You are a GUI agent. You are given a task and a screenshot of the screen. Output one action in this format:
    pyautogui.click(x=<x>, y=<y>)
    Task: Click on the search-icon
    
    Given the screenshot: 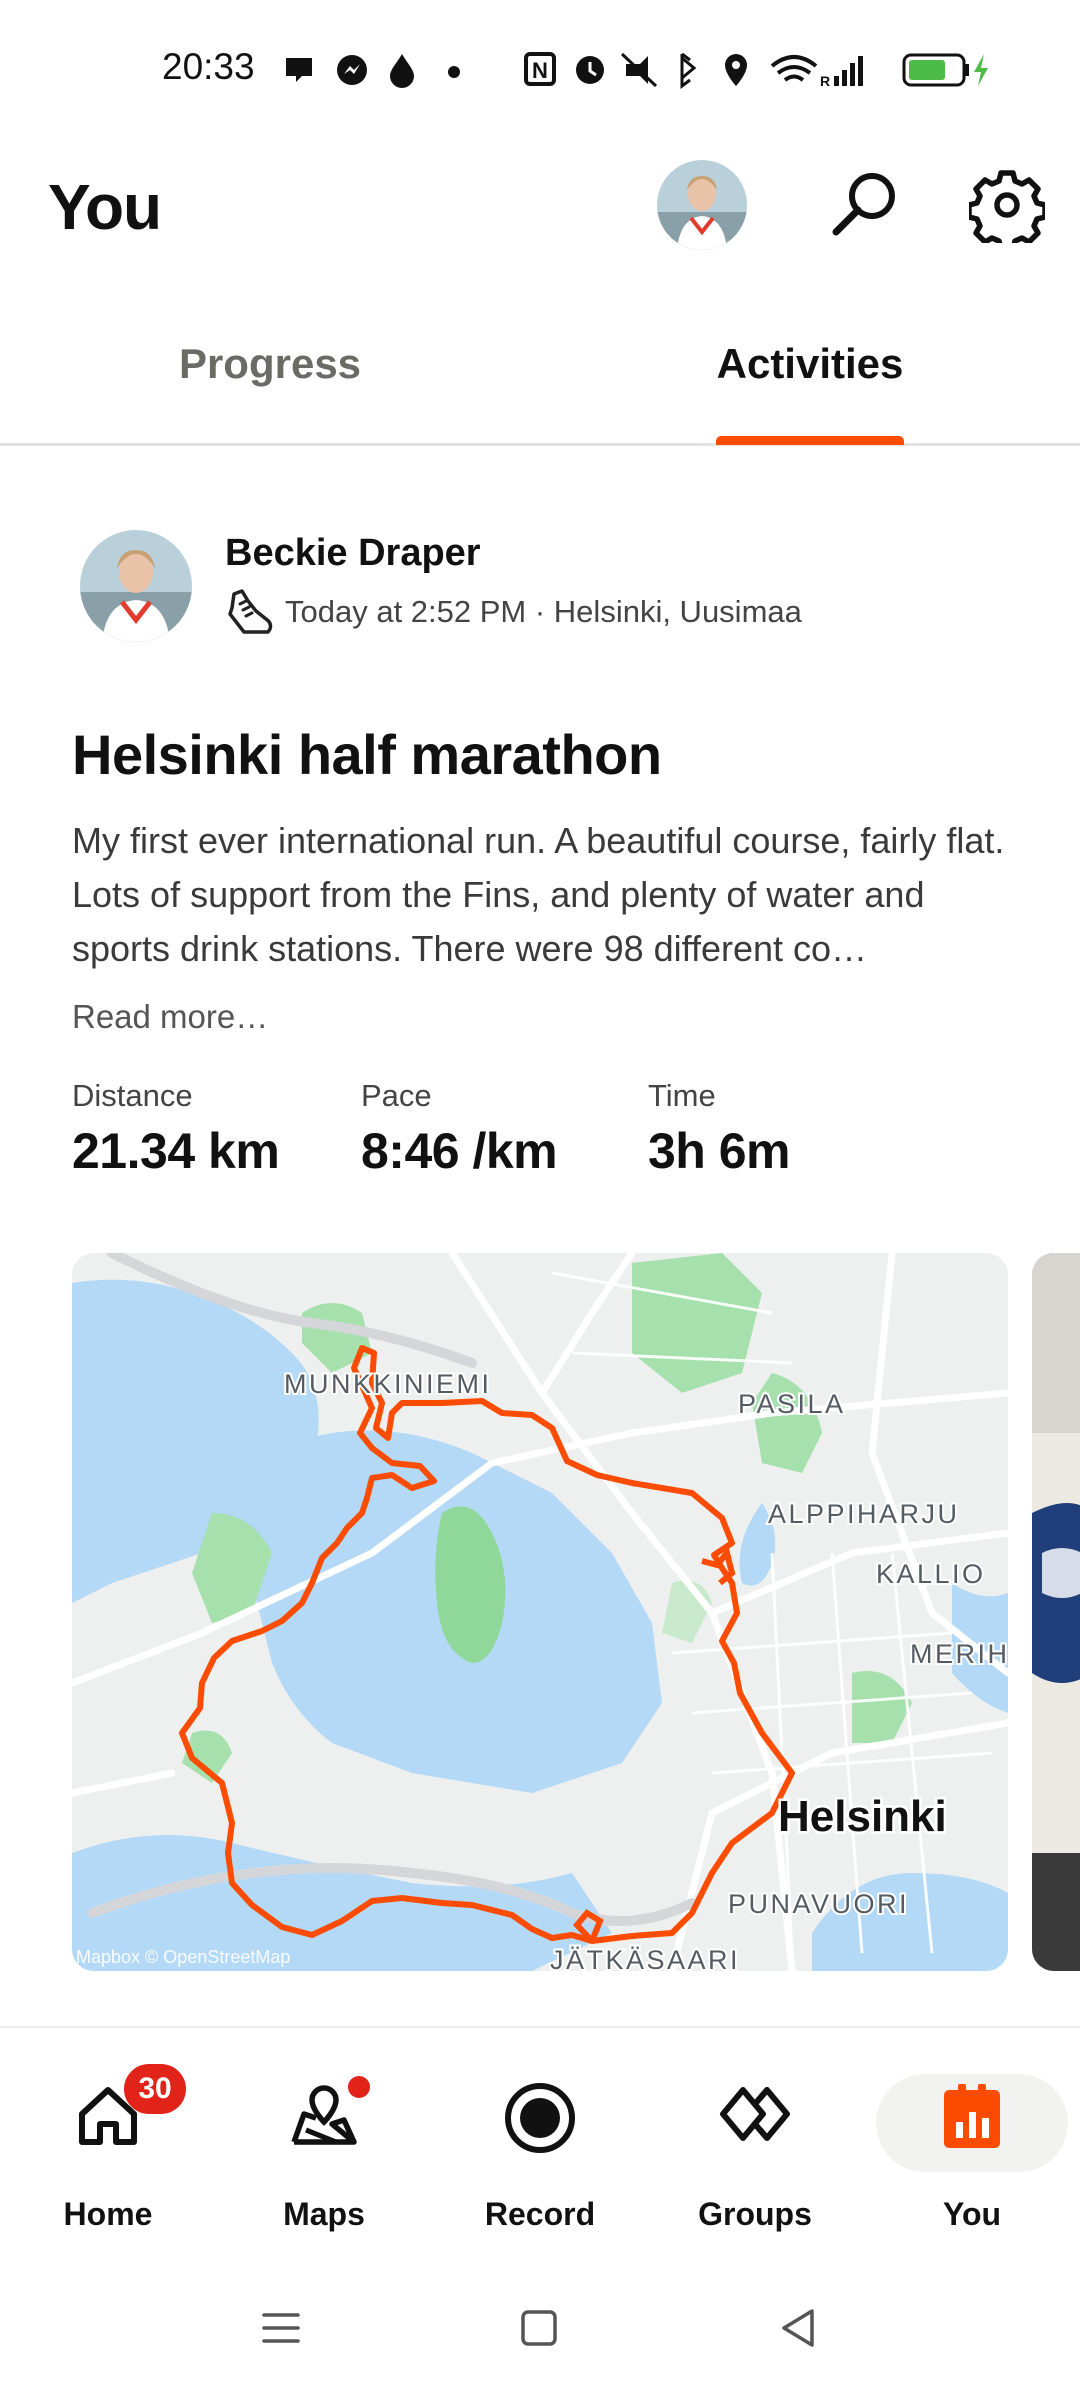 What is the action you would take?
    pyautogui.click(x=863, y=204)
    